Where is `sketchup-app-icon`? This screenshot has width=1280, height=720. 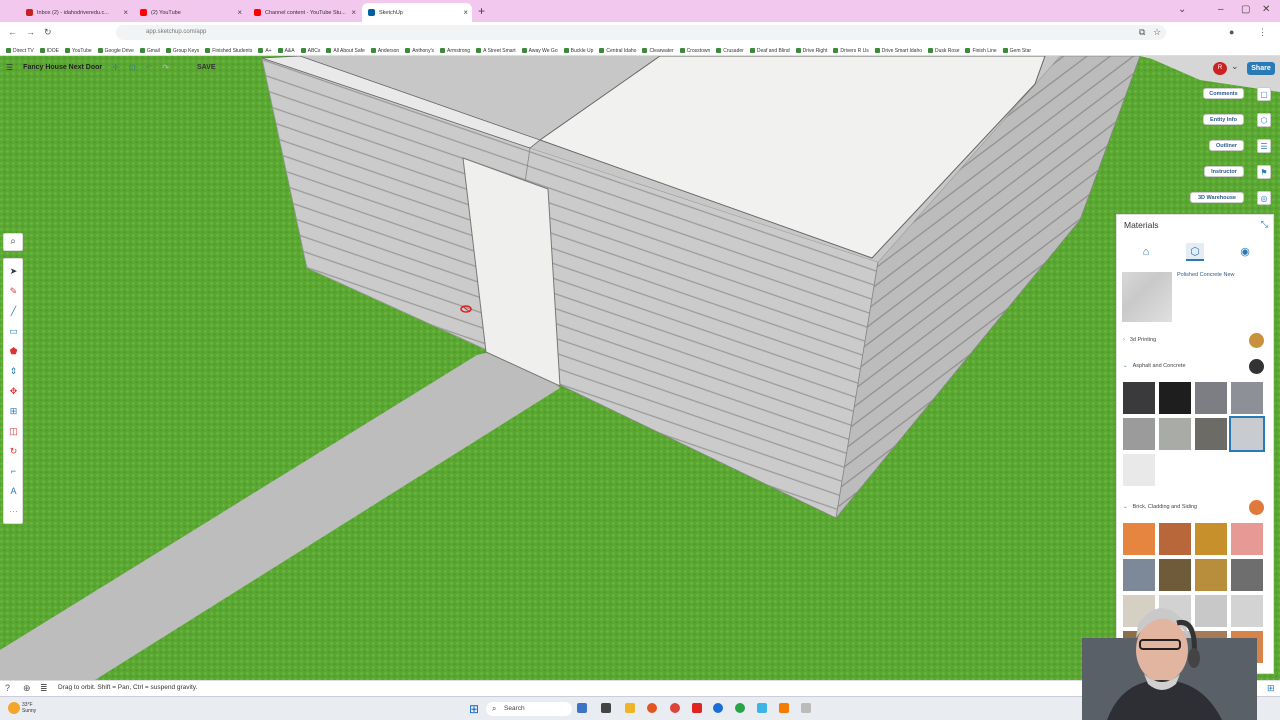 sketchup-app-icon is located at coordinates (718, 708).